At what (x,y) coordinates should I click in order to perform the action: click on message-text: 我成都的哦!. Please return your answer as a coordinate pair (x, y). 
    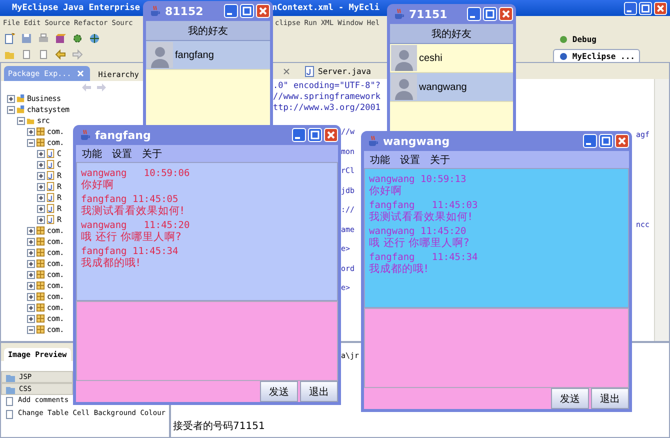
    Looking at the image, I should click on (399, 269).